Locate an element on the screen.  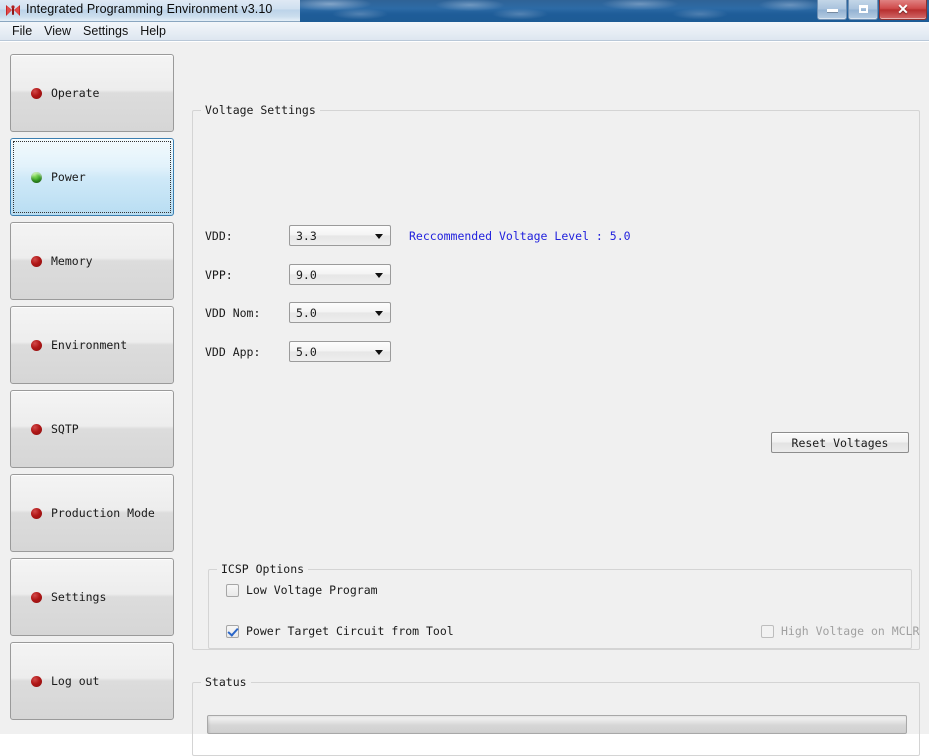
close-button: ✕ is located at coordinates (903, 10).